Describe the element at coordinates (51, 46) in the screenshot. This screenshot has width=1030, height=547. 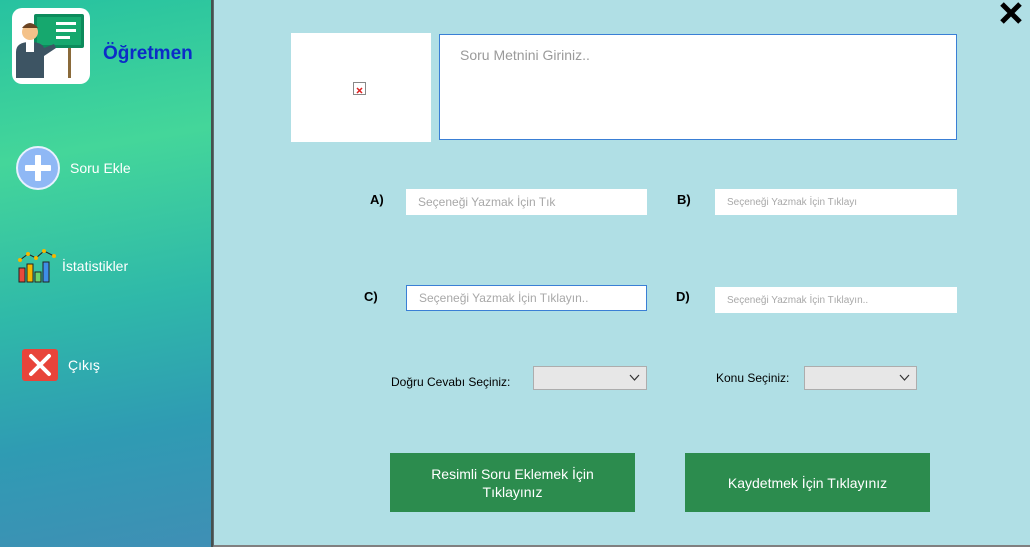
I see `teacher-logo` at that location.